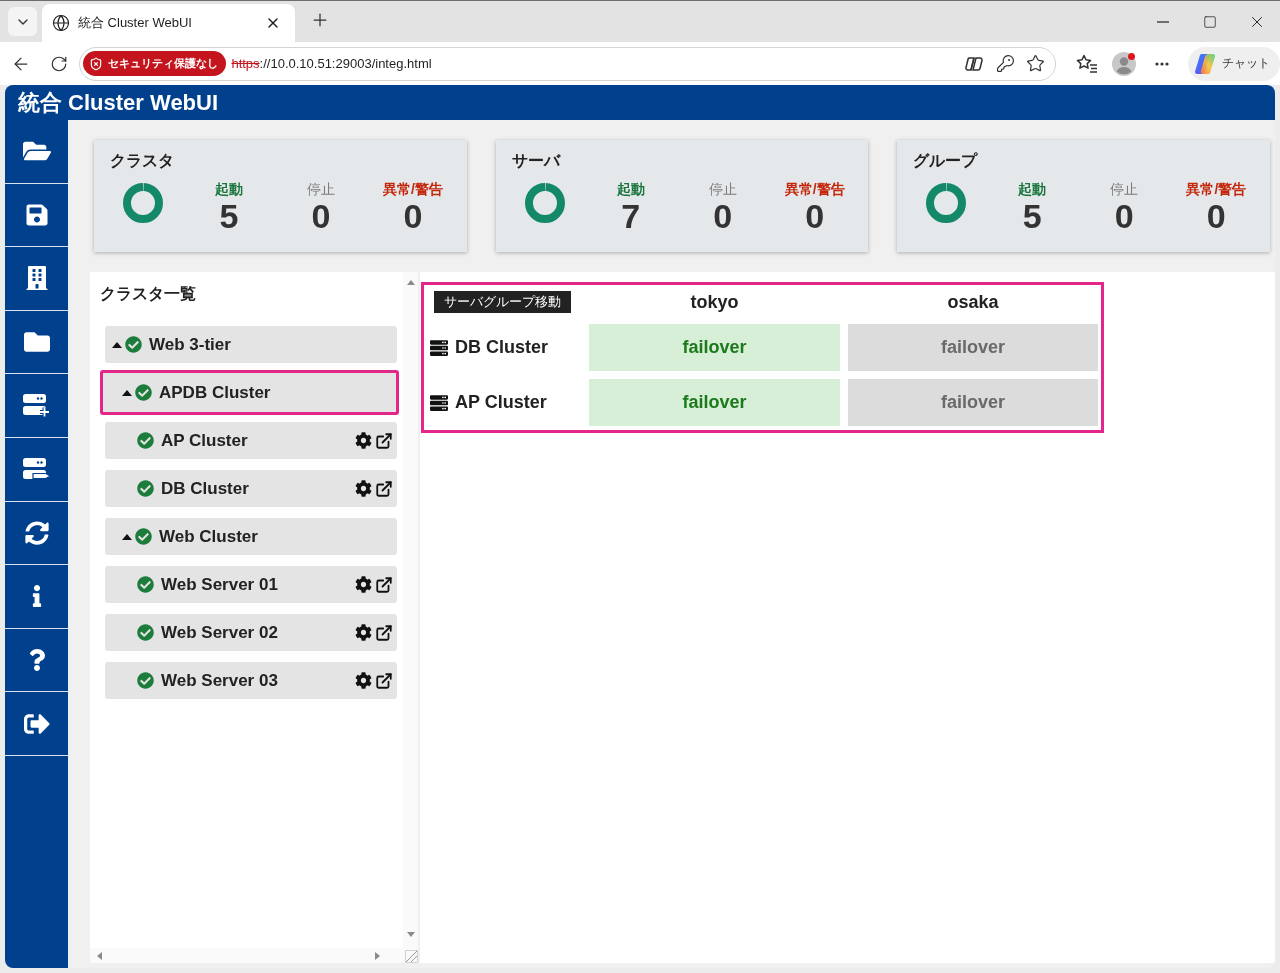 Image resolution: width=1280 pixels, height=973 pixels. What do you see at coordinates (251, 632) in the screenshot?
I see `cluster-tree-item: Web Server 02` at bounding box center [251, 632].